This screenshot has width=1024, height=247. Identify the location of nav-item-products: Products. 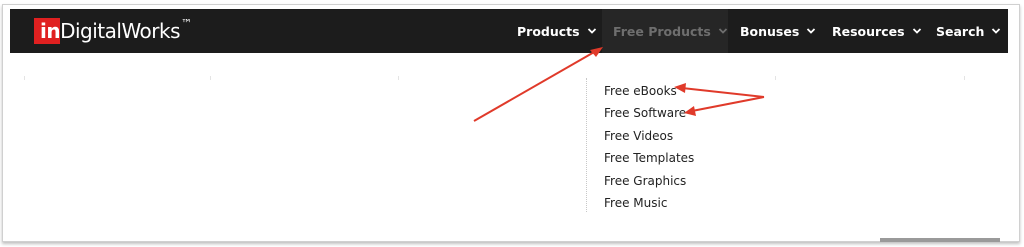
(557, 31).